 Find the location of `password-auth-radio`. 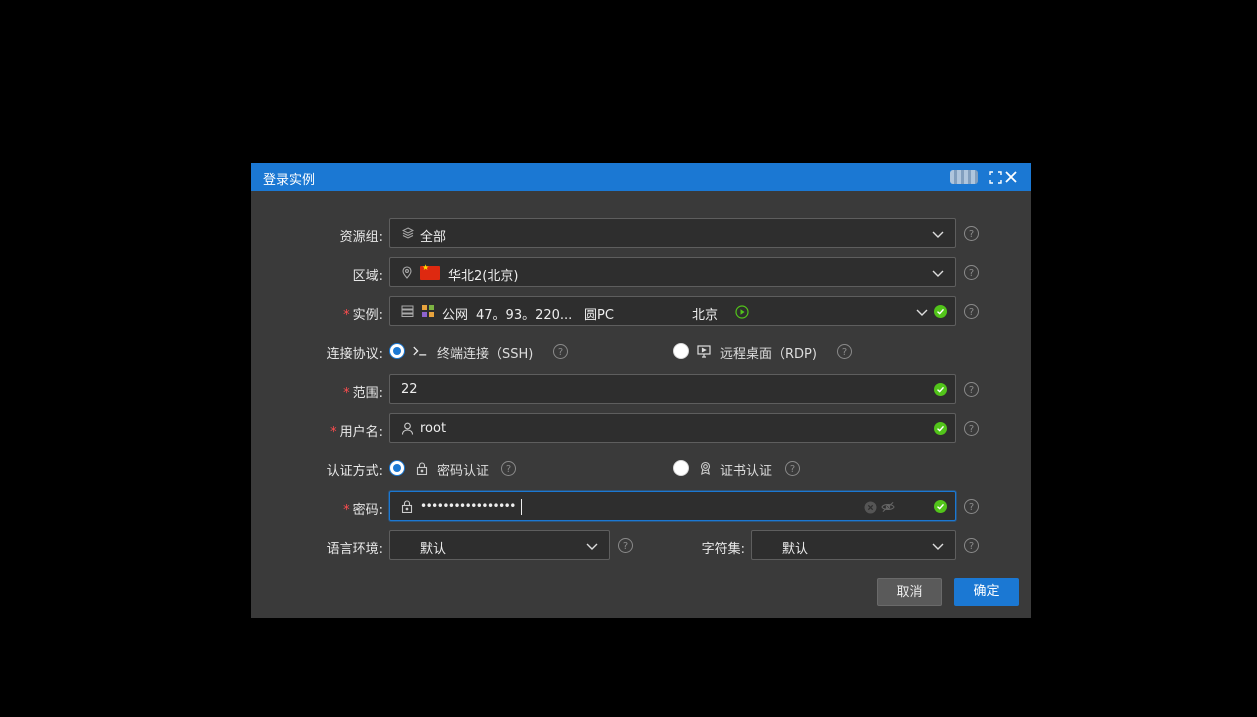

password-auth-radio is located at coordinates (397, 468).